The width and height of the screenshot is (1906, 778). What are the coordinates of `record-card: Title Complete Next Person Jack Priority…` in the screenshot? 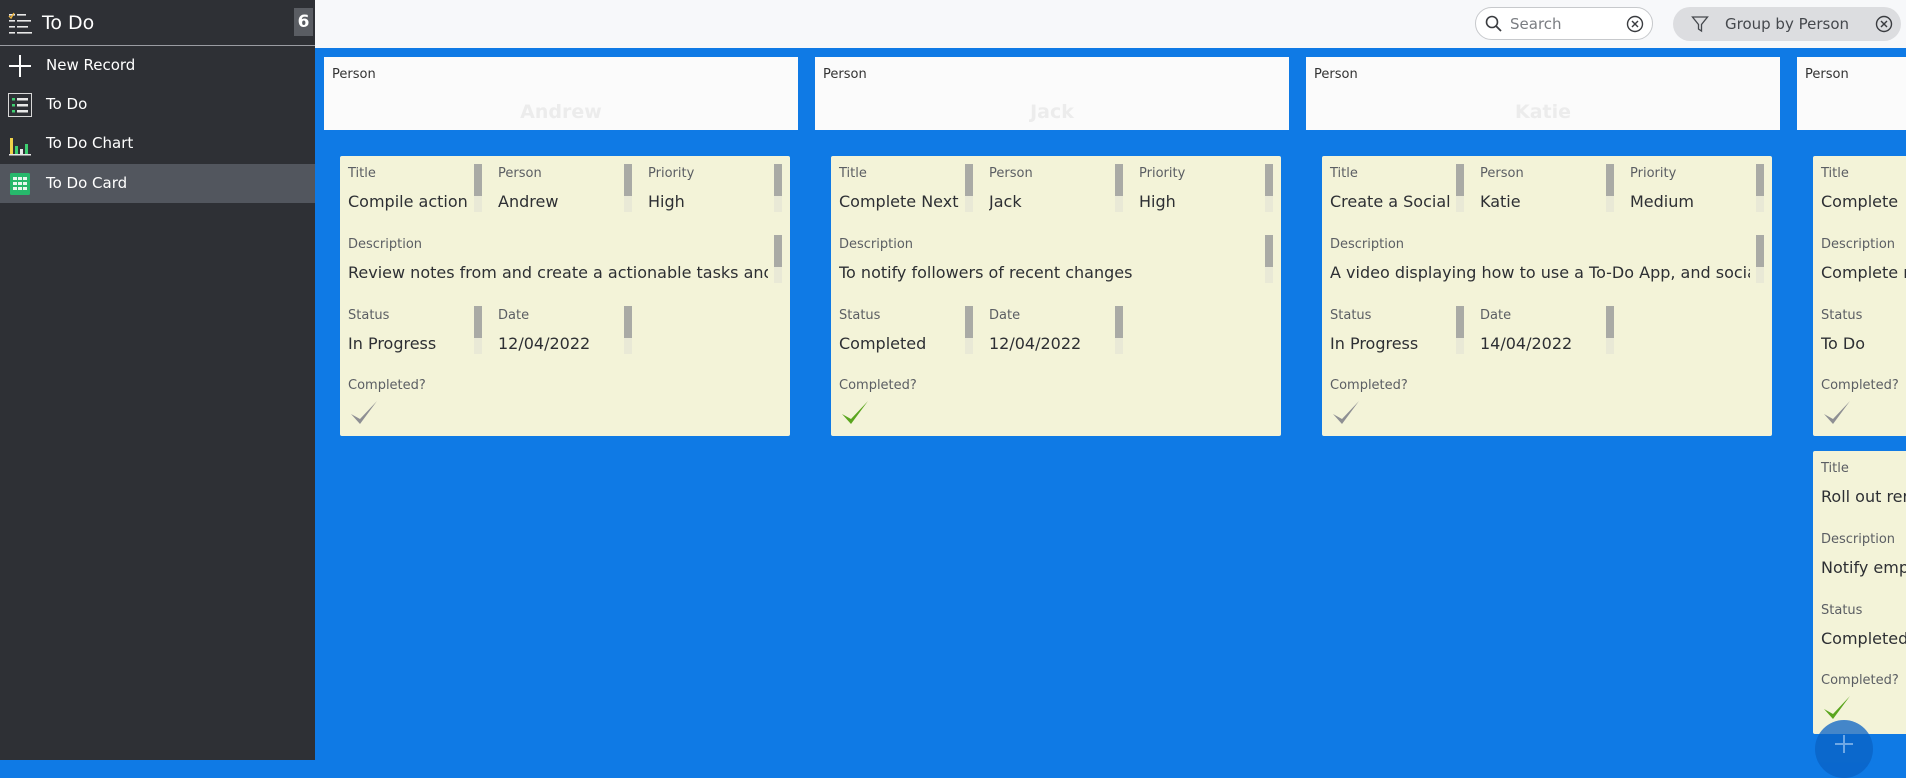 It's located at (1056, 296).